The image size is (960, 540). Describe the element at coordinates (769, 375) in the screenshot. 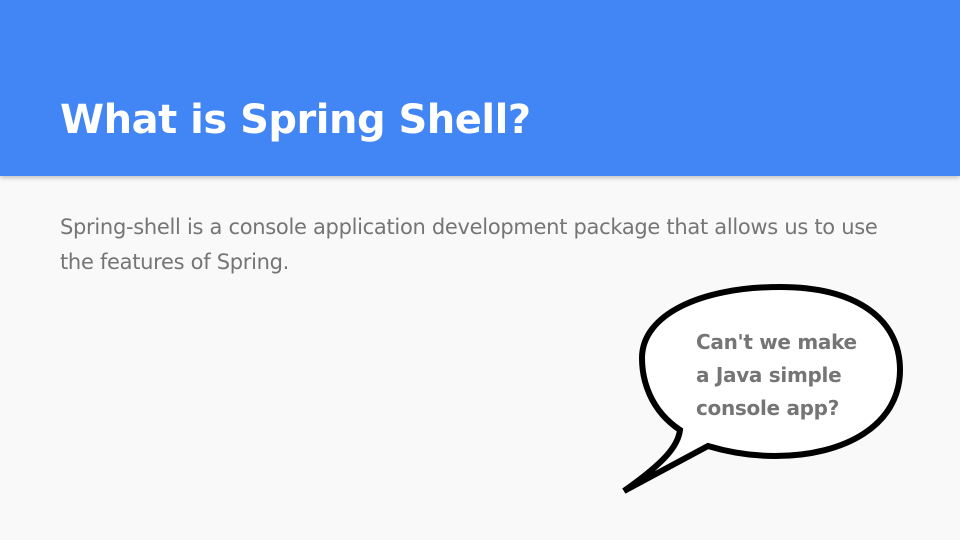

I see `speech-bubble-line-2: a Java simple` at that location.